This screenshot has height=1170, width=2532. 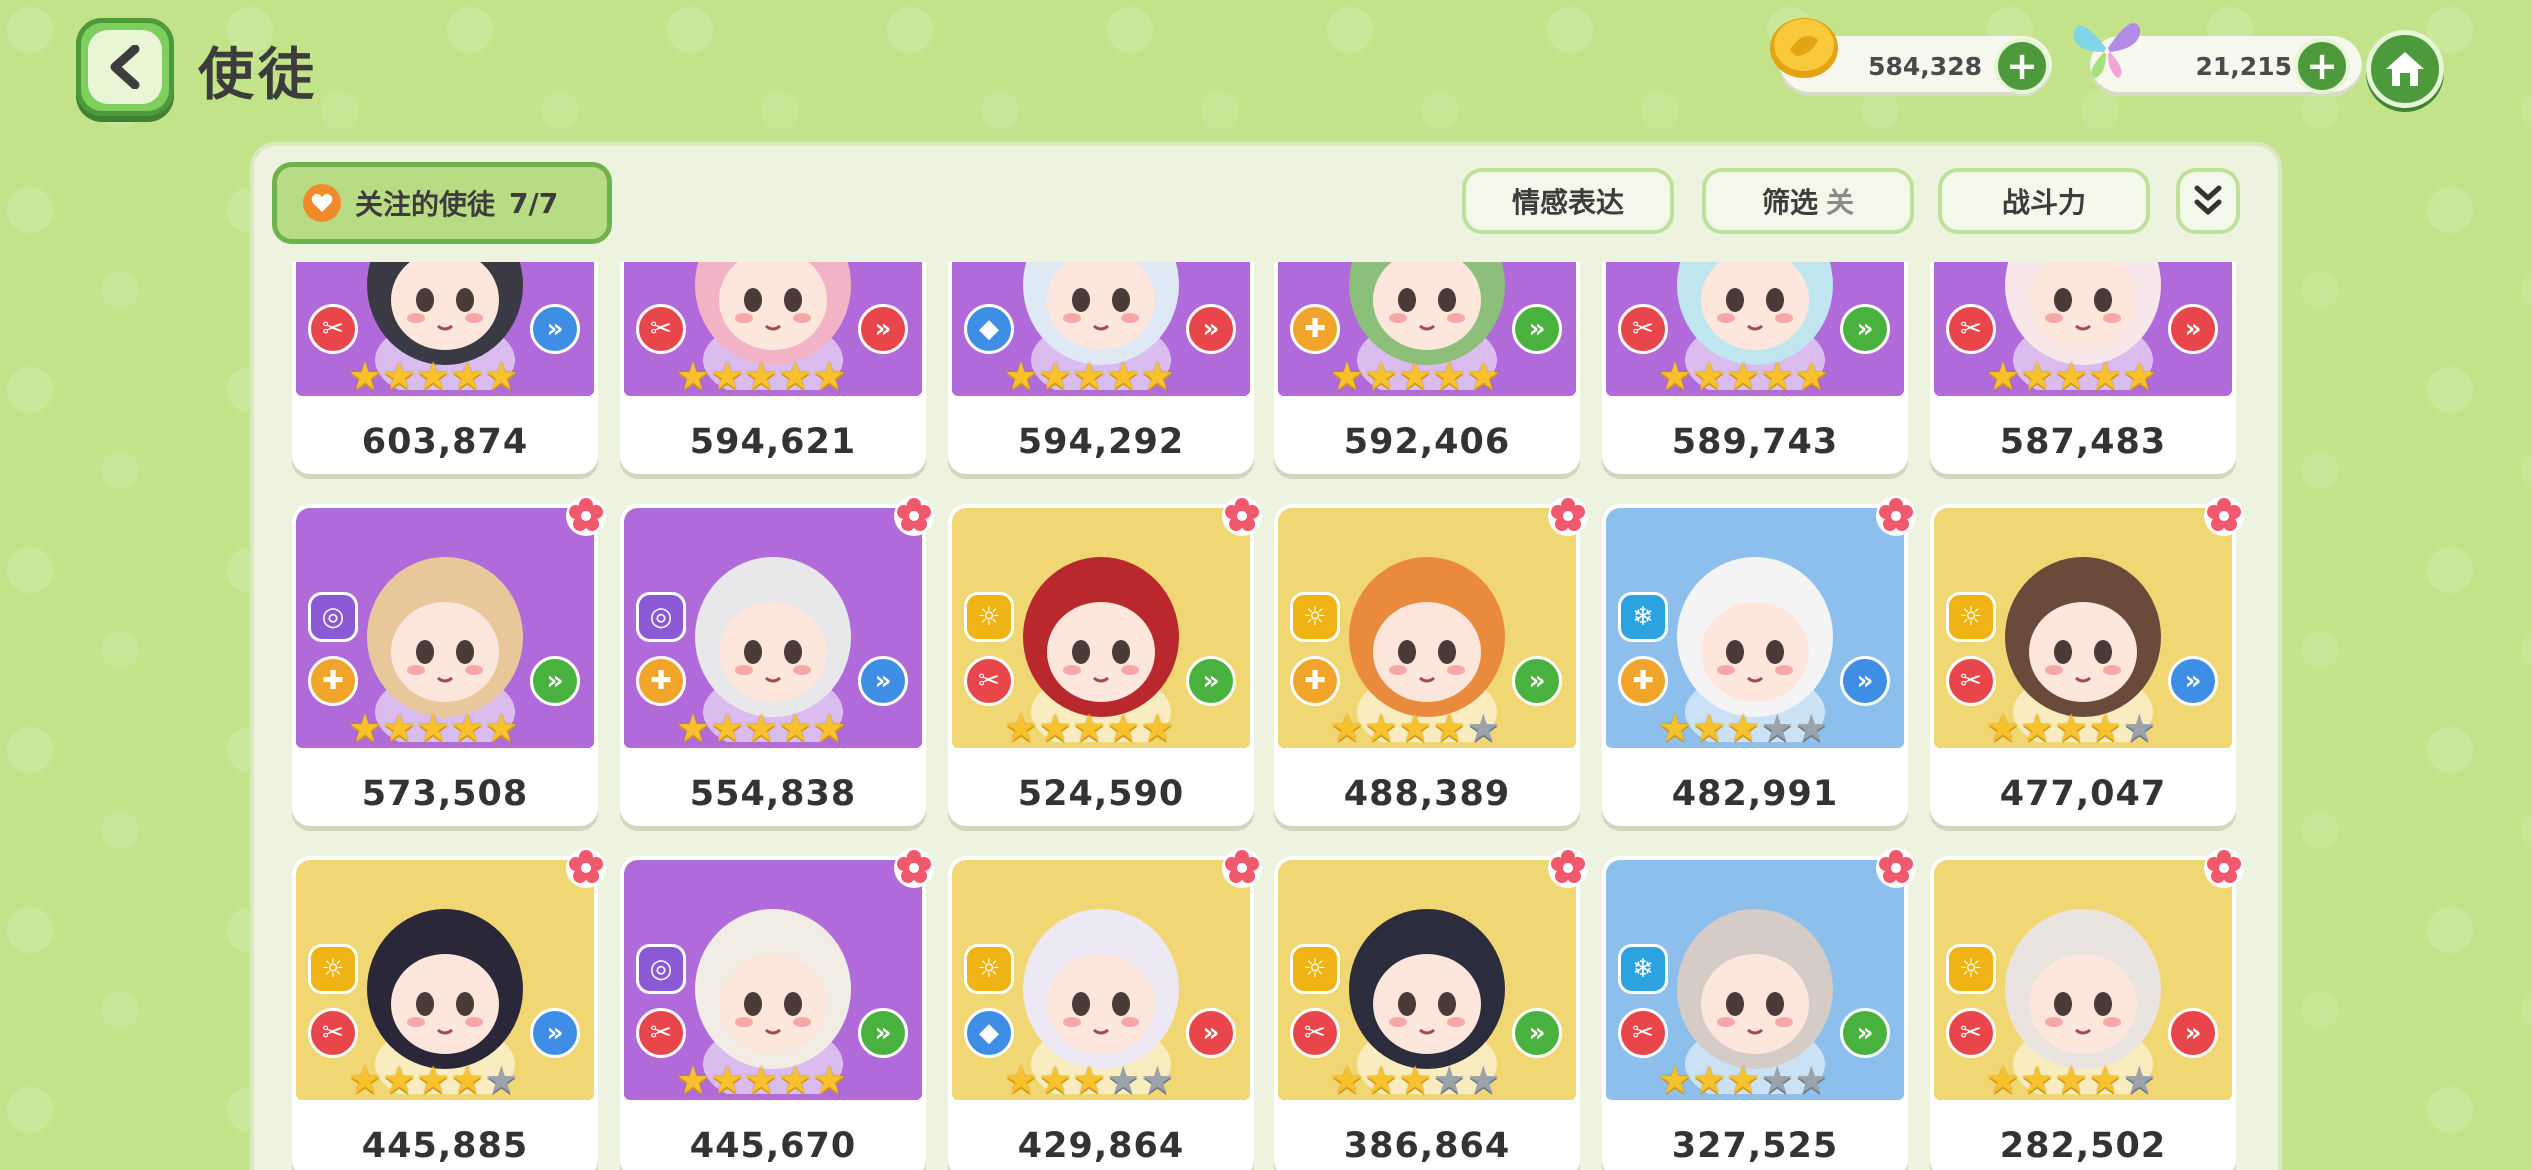 What do you see at coordinates (1427, 628) in the screenshot?
I see `apostle-portrait: ☼ ✚» ★ ★ ★ ★ ★` at bounding box center [1427, 628].